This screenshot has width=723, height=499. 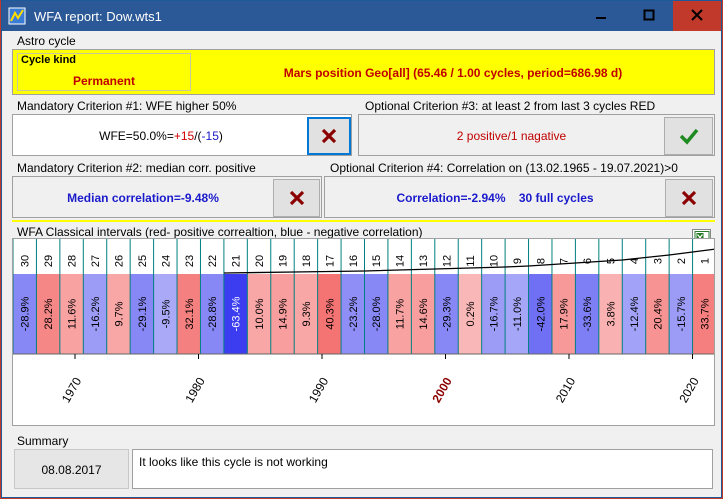 What do you see at coordinates (43, 441) in the screenshot?
I see `summary-label: Summary` at bounding box center [43, 441].